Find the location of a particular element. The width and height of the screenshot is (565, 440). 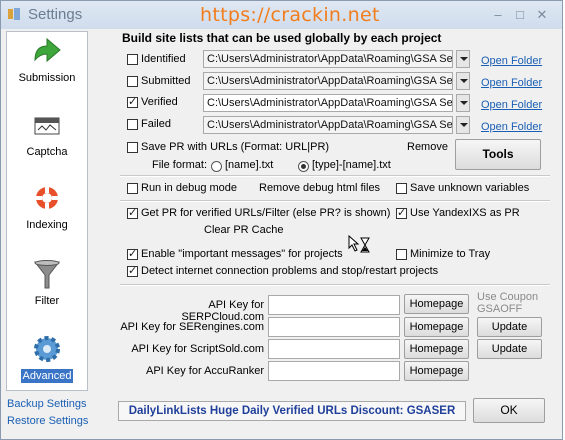

ok-button: OK is located at coordinates (509, 410).